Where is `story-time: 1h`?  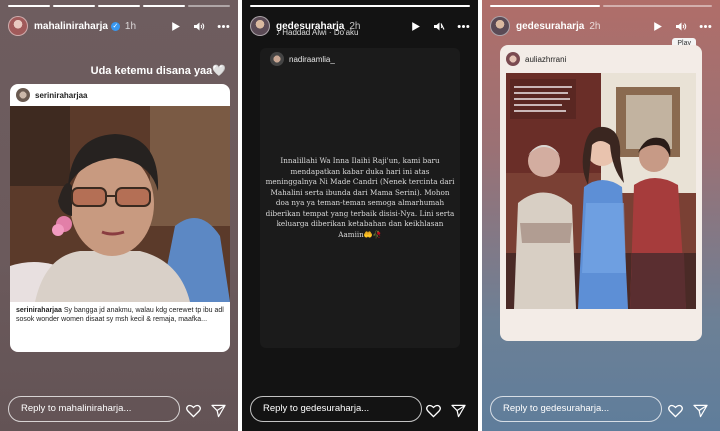
story-time: 1h is located at coordinates (130, 26).